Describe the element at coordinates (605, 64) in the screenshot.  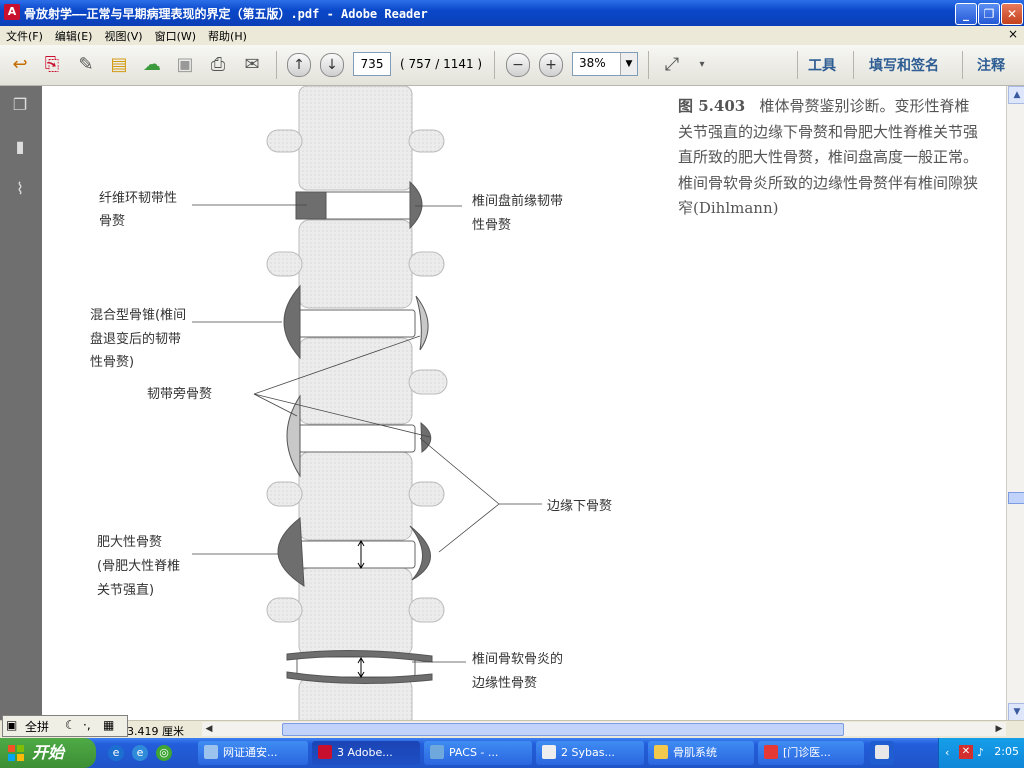
I see `zoom-select: 38% ▼` at that location.